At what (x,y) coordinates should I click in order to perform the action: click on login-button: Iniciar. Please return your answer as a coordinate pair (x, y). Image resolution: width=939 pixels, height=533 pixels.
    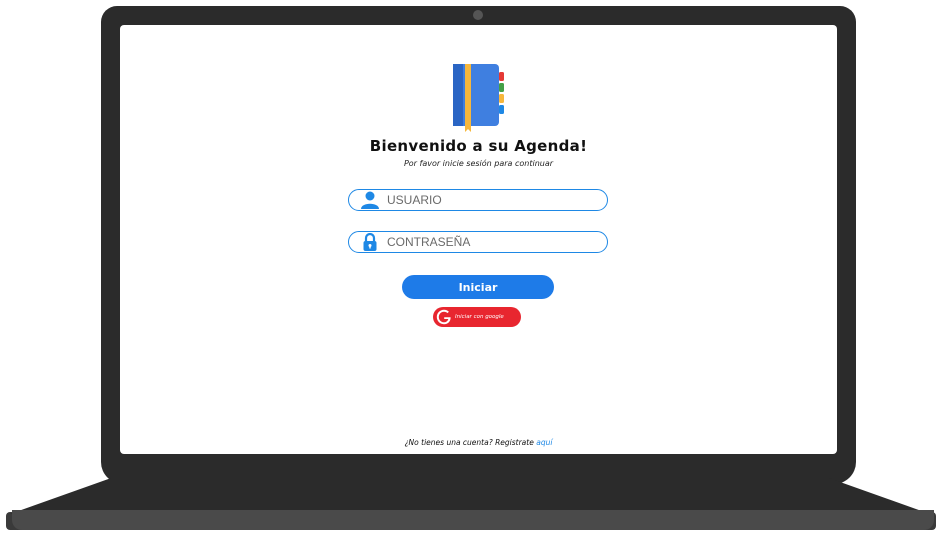
    Looking at the image, I should click on (478, 287).